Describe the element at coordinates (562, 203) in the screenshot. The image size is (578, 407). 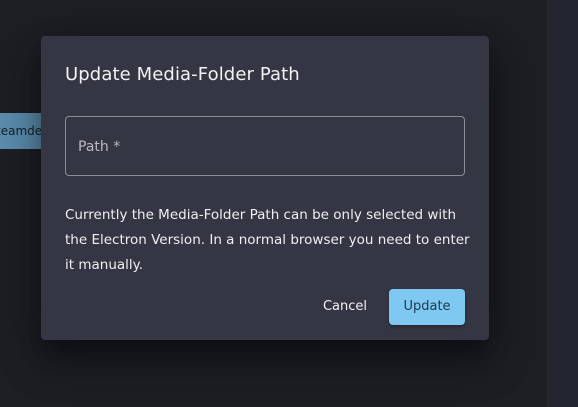
I see `background-side-panel` at that location.